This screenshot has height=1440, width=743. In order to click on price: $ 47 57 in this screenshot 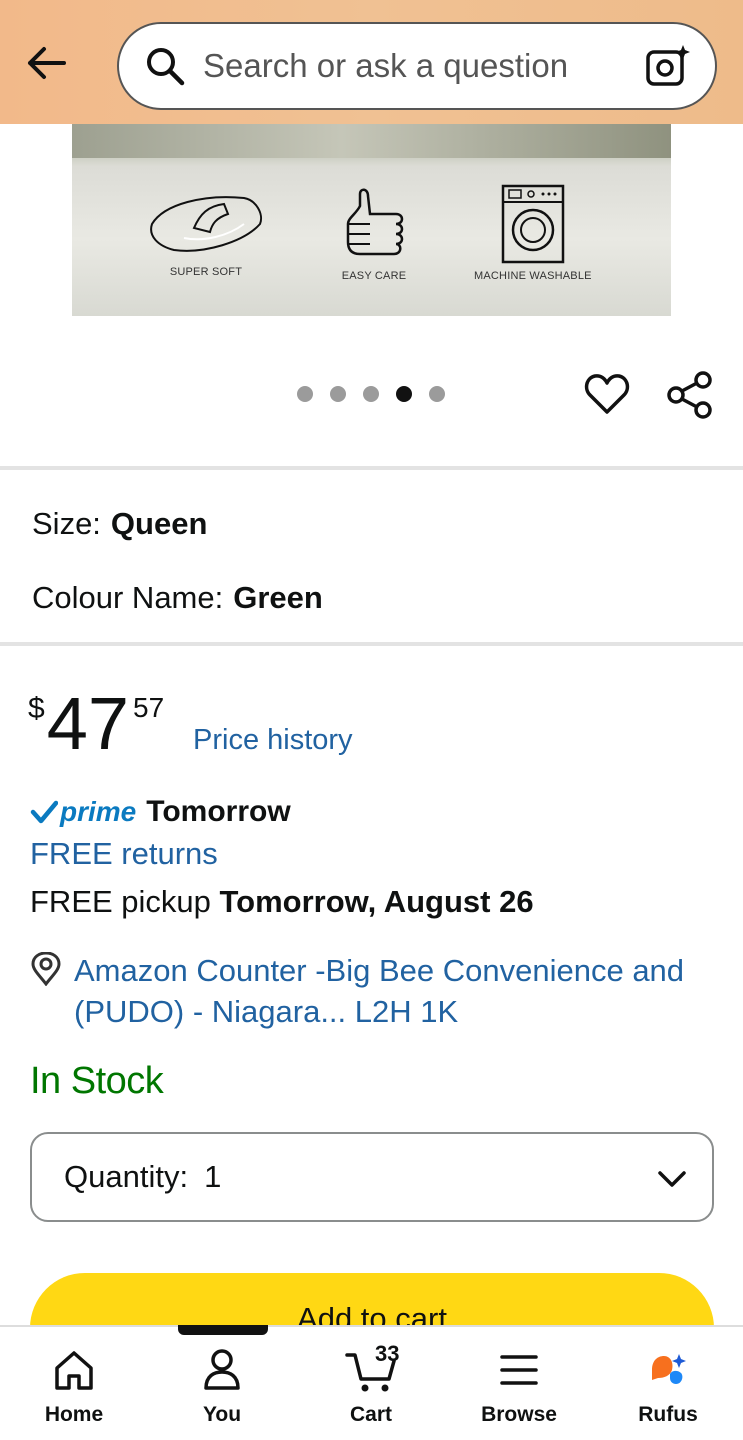, I will do `click(96, 724)`.